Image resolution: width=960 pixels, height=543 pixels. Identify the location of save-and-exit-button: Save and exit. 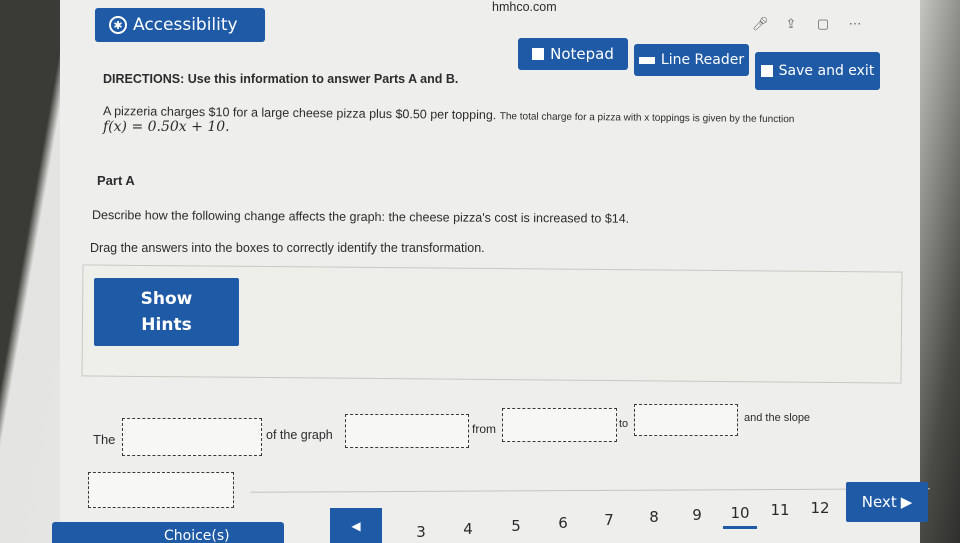
(817, 71).